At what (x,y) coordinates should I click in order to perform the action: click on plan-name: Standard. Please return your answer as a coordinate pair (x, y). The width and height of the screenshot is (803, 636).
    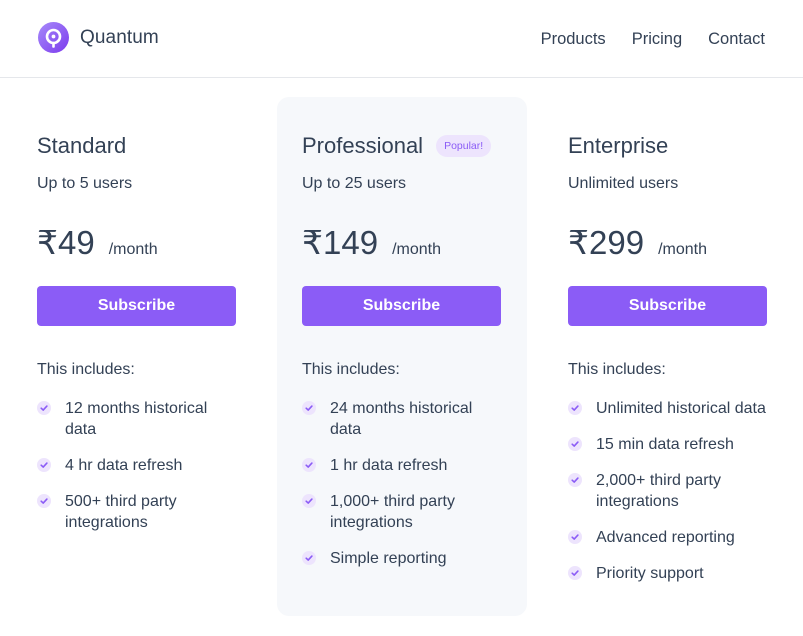
    Looking at the image, I should click on (81, 146).